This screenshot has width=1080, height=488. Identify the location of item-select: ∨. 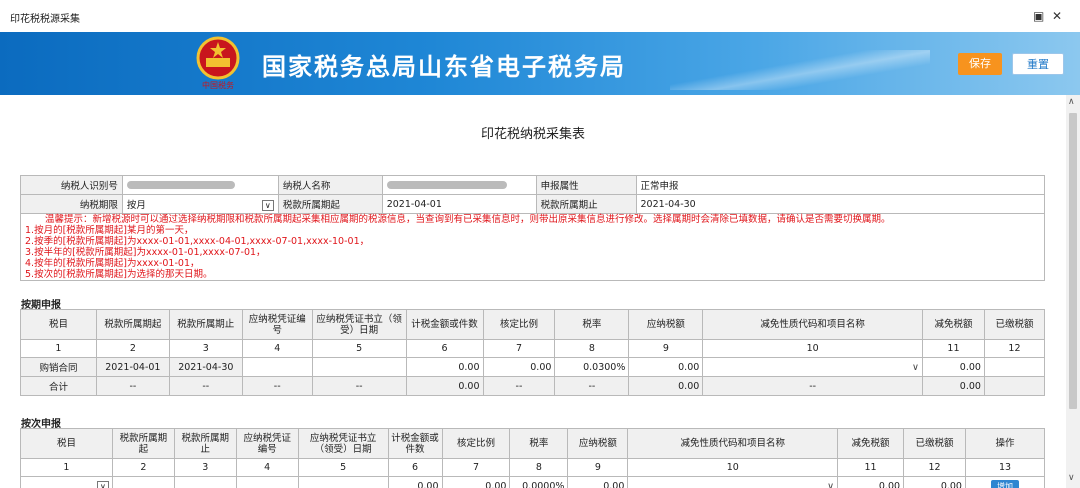
(66, 482).